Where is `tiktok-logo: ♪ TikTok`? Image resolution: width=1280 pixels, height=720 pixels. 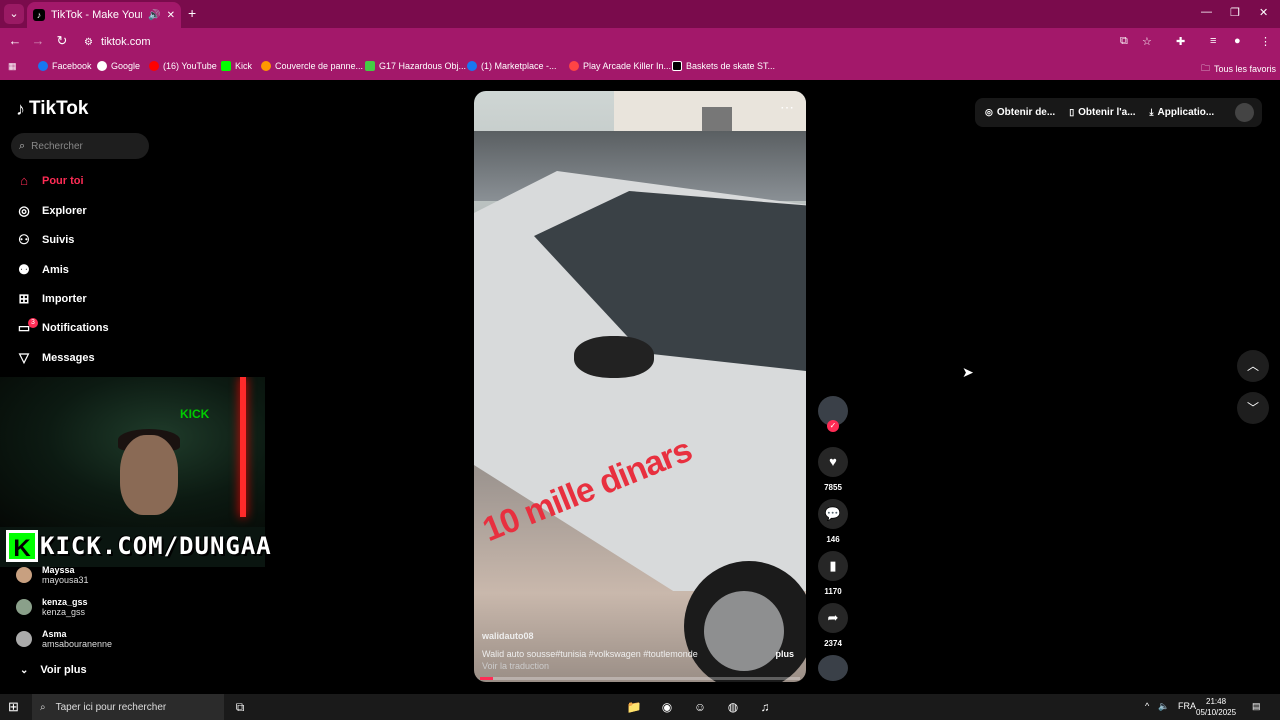
tiktok-logo: ♪ TikTok is located at coordinates (52, 109).